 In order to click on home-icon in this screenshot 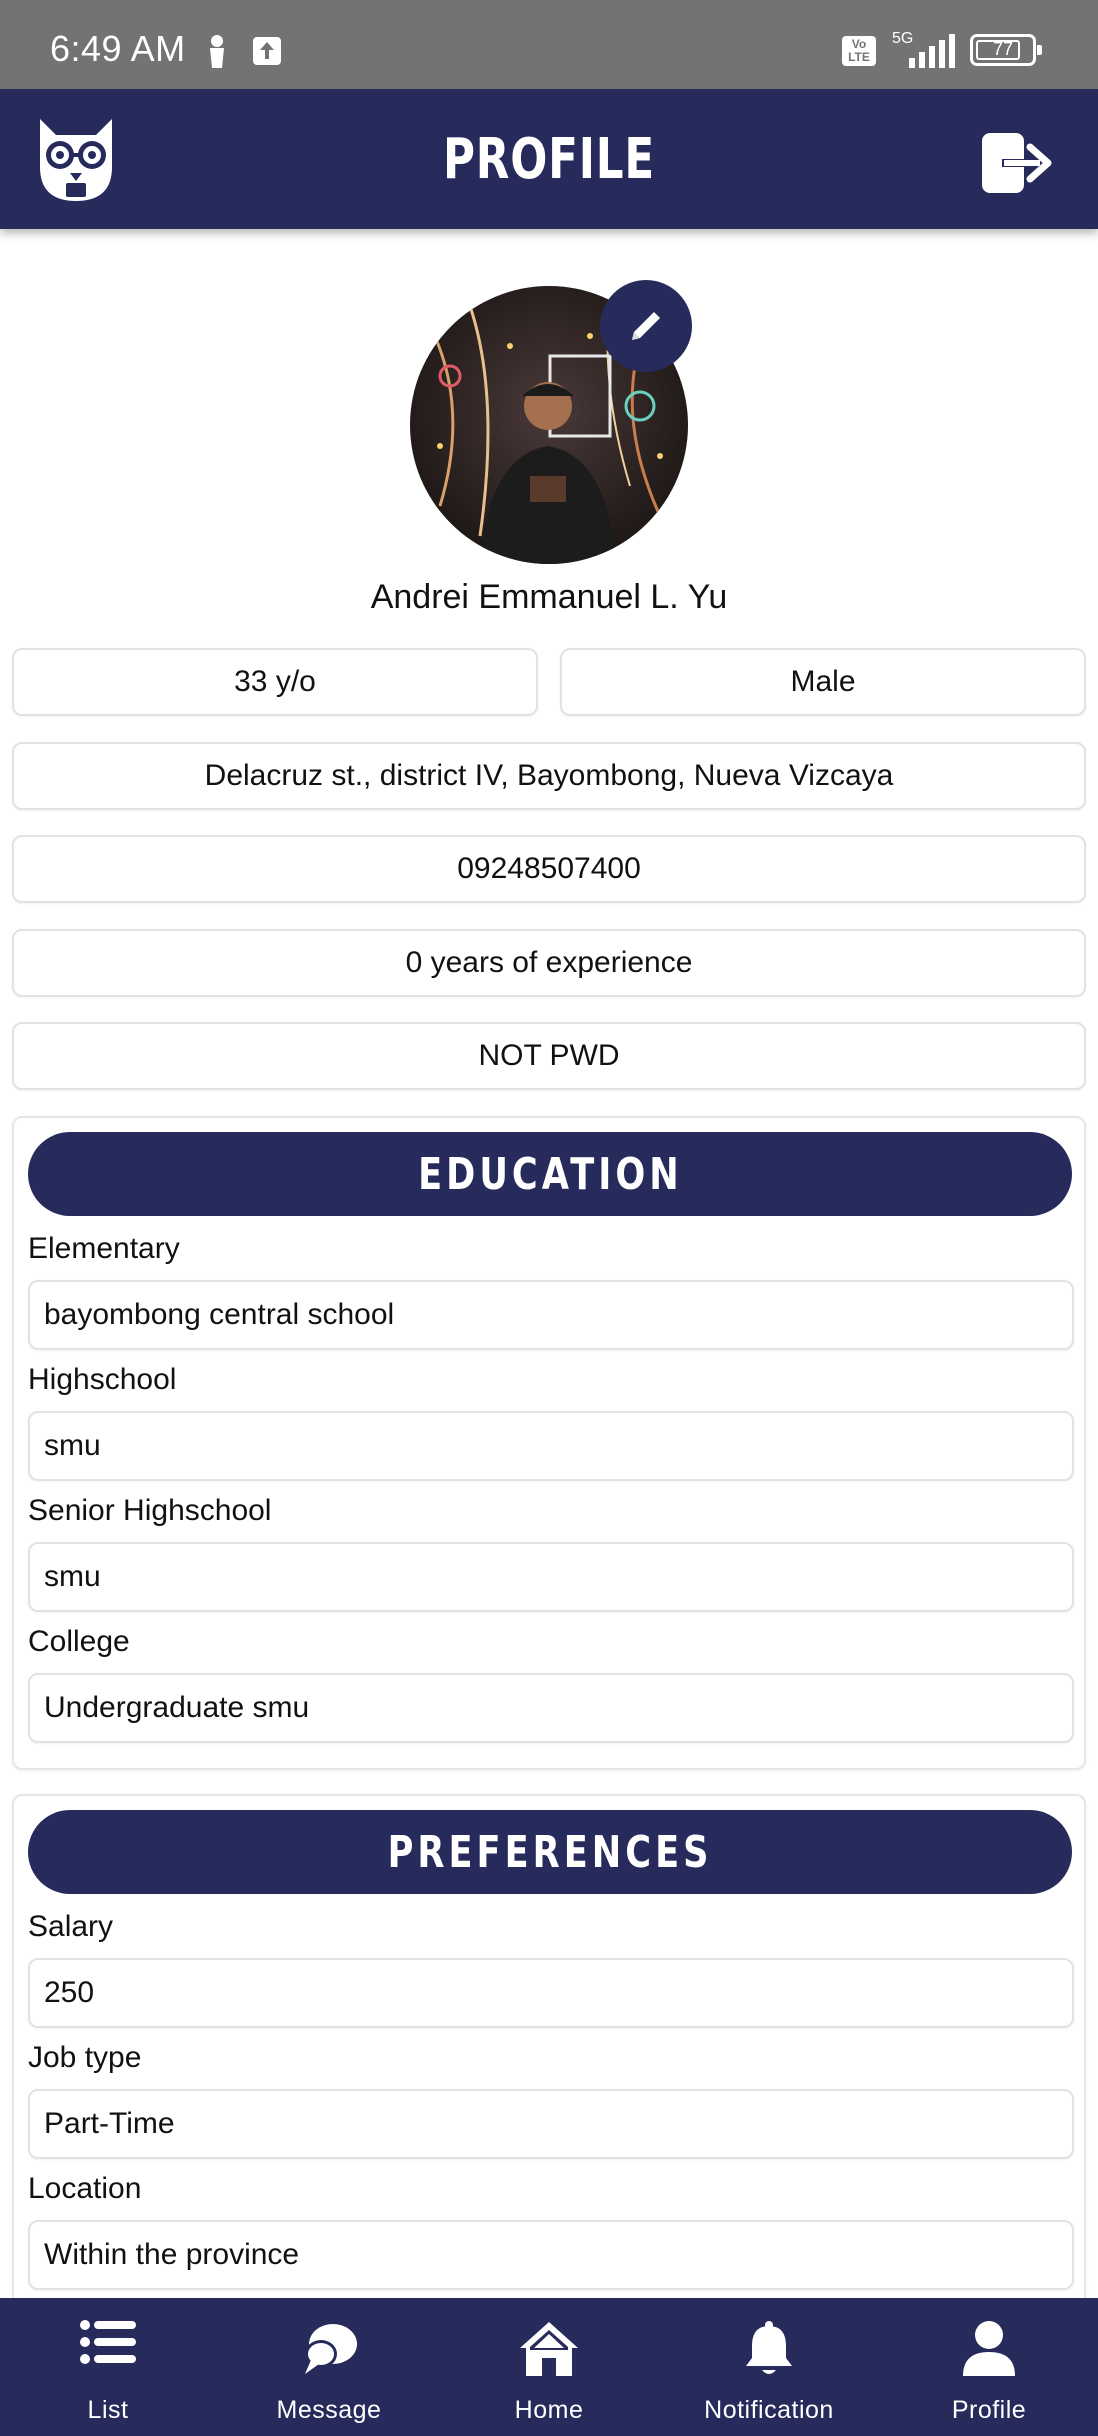, I will do `click(549, 2349)`.